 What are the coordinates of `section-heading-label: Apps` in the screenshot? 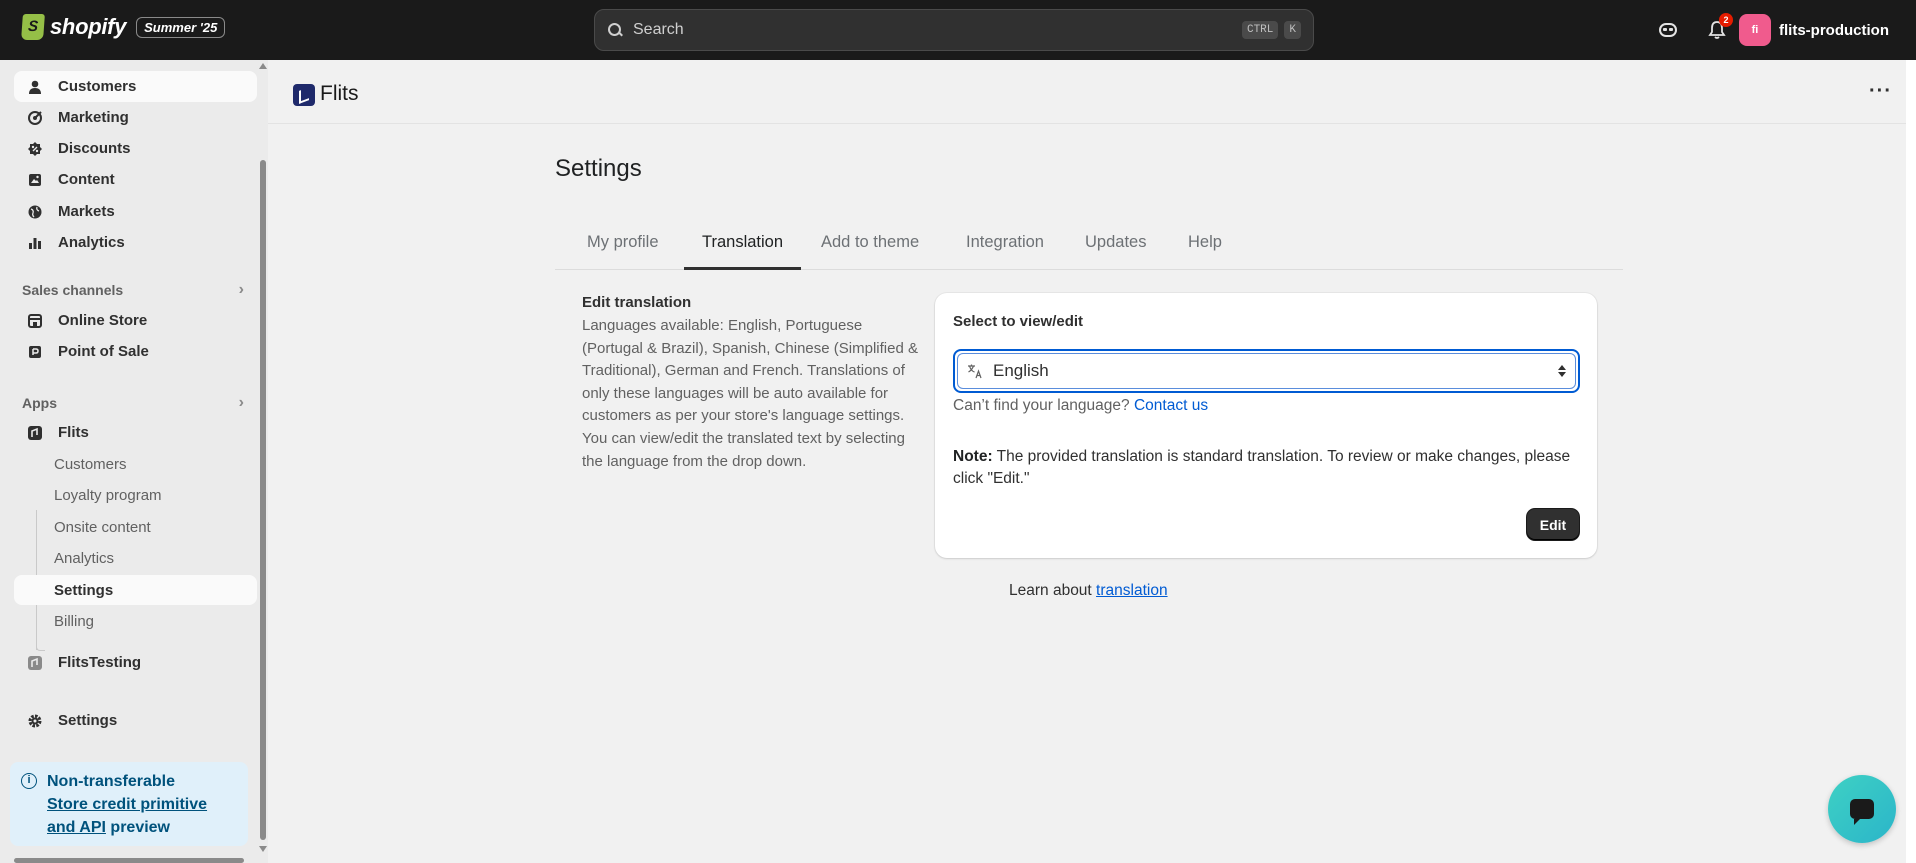 It's located at (39, 403).